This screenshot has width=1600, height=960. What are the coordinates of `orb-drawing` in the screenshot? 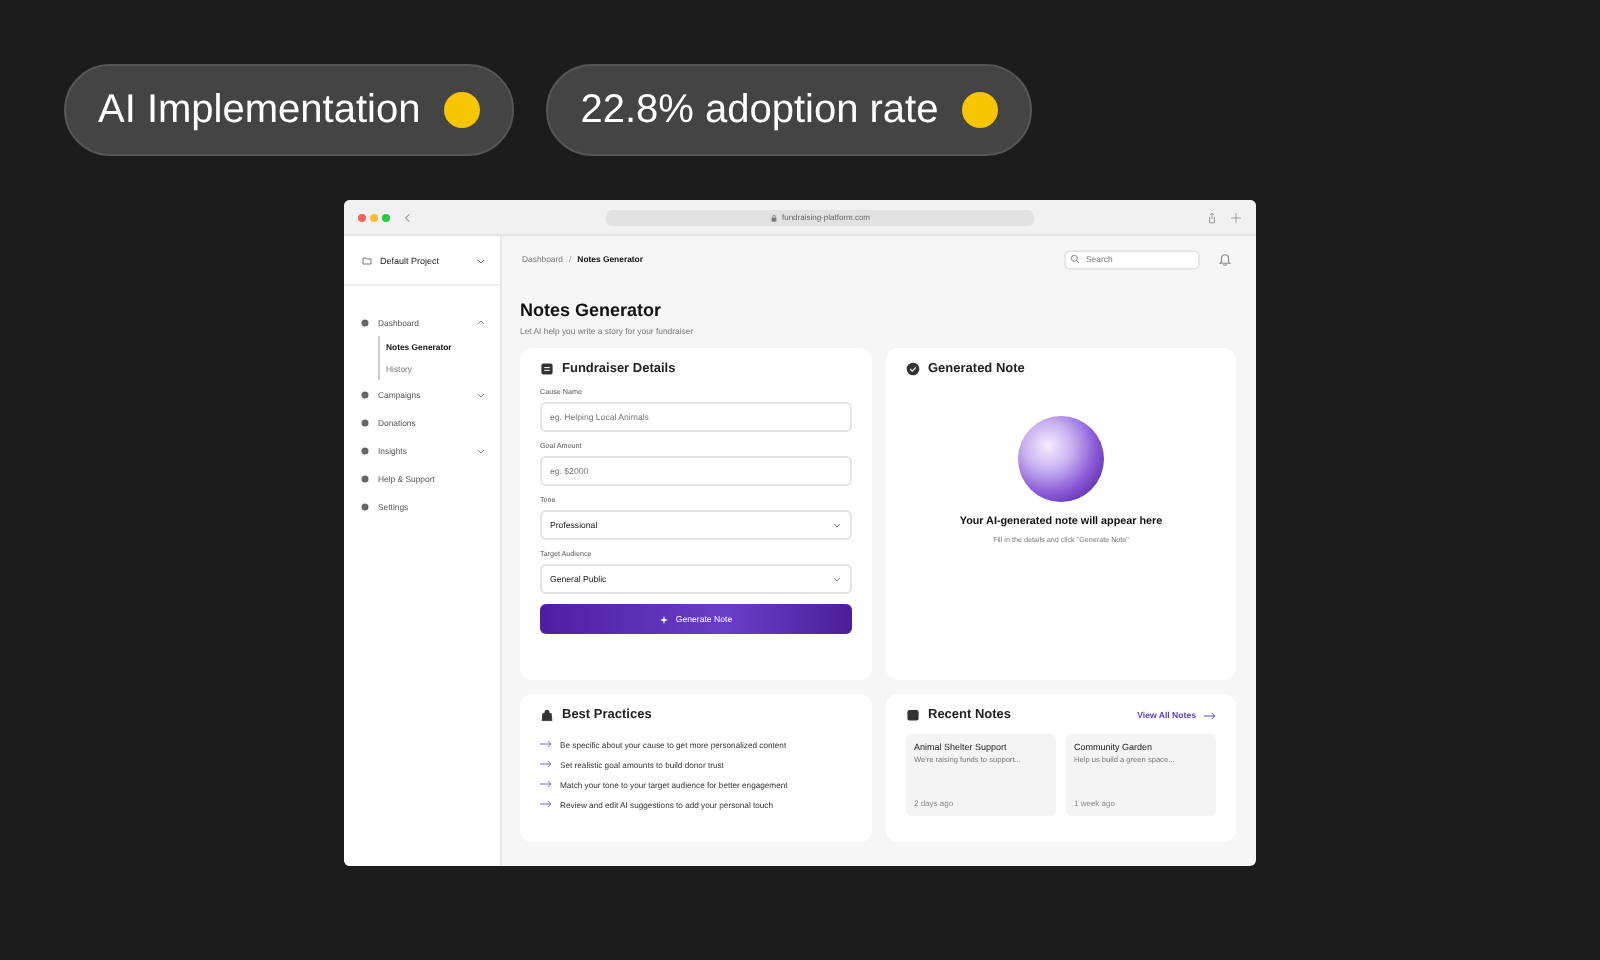 It's located at (1061, 459).